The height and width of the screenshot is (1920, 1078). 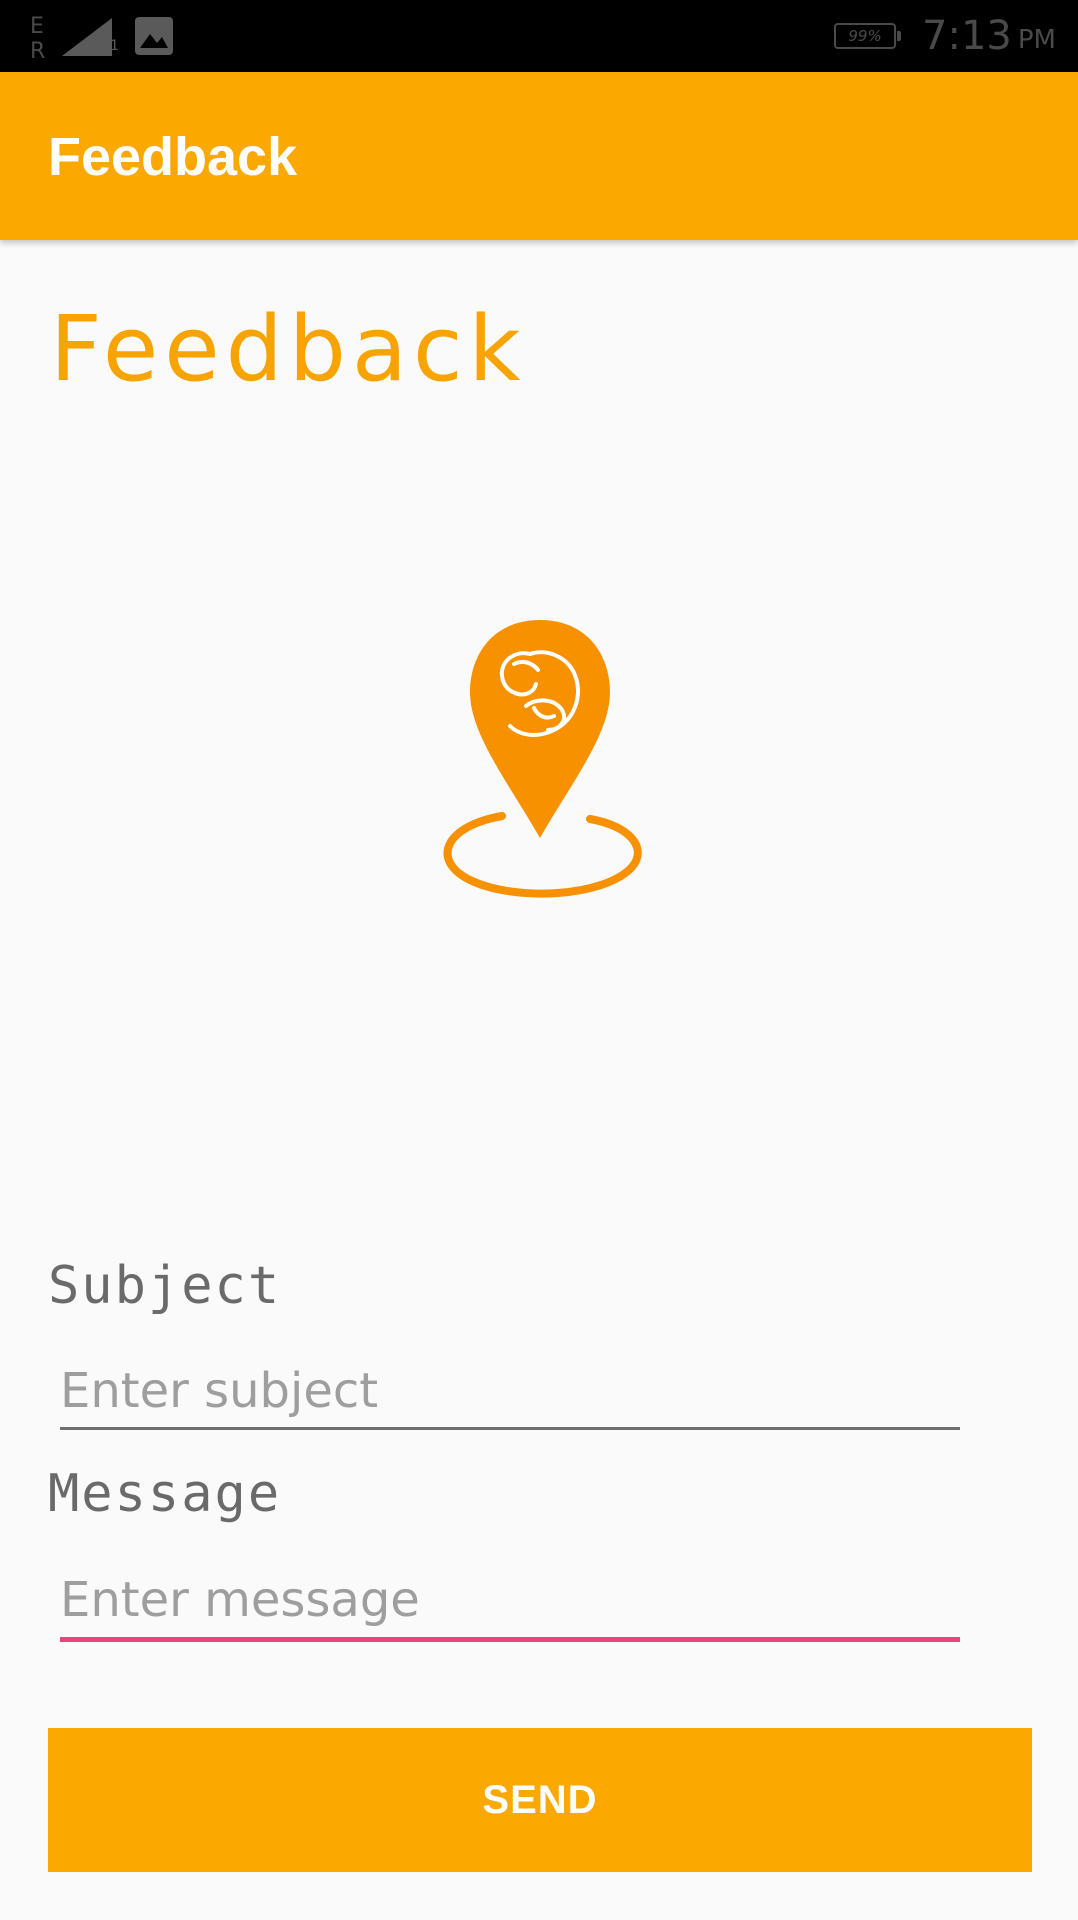 I want to click on status-bar: E R 1 99% 7:13 PM, so click(x=539, y=36).